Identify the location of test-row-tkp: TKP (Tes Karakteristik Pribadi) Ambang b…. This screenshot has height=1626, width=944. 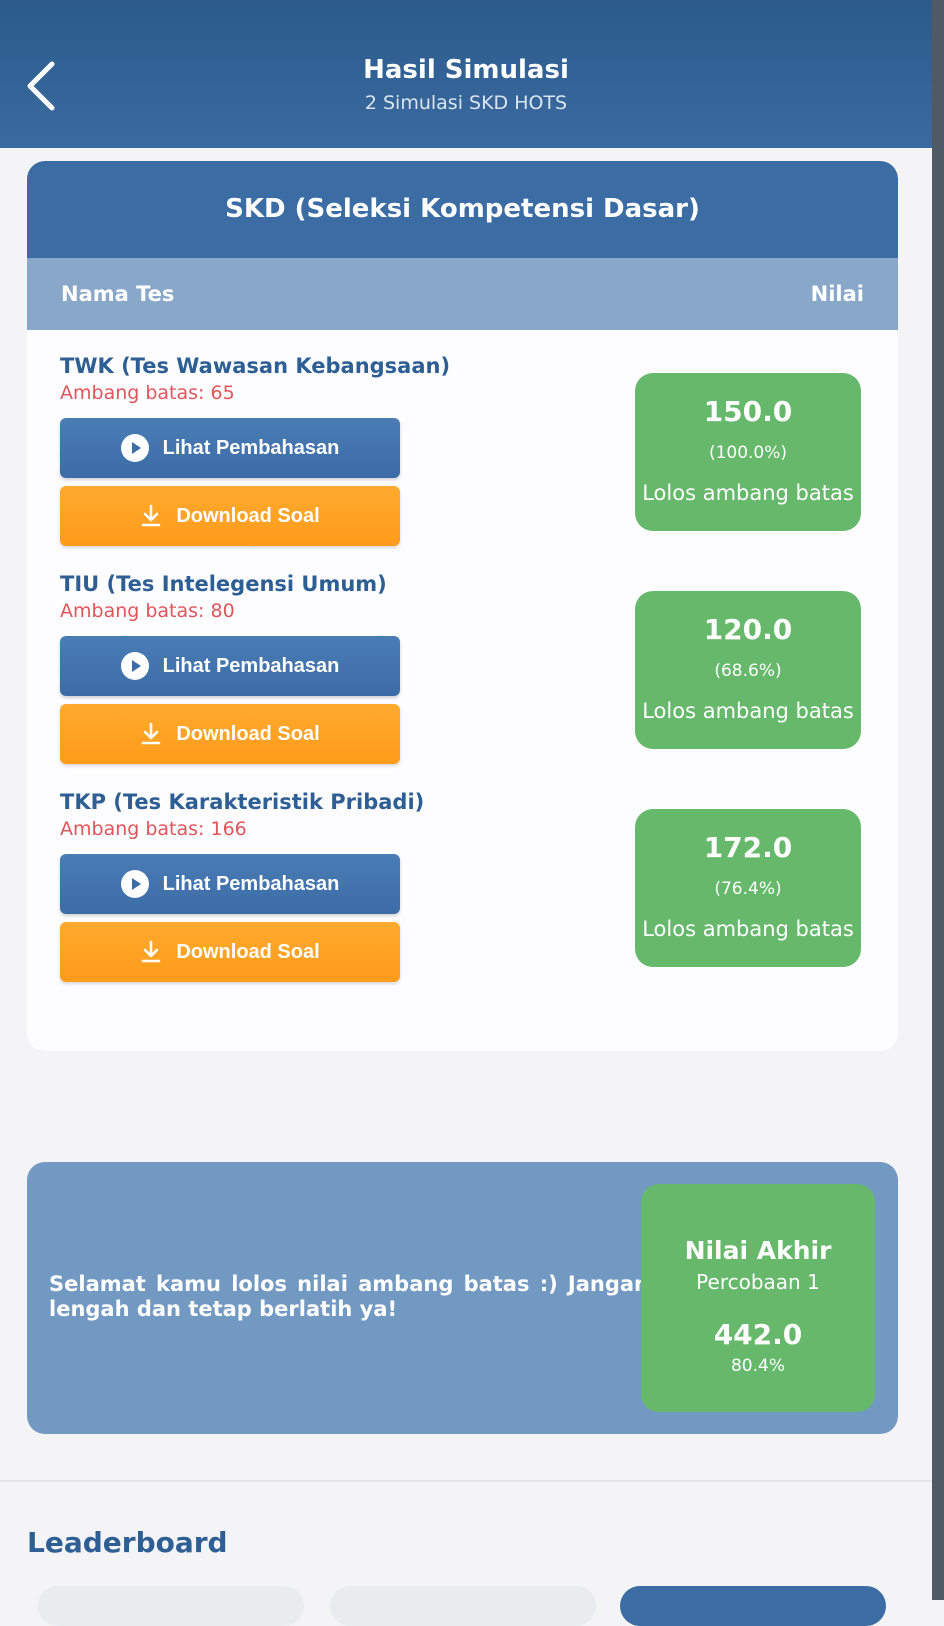
(462, 895).